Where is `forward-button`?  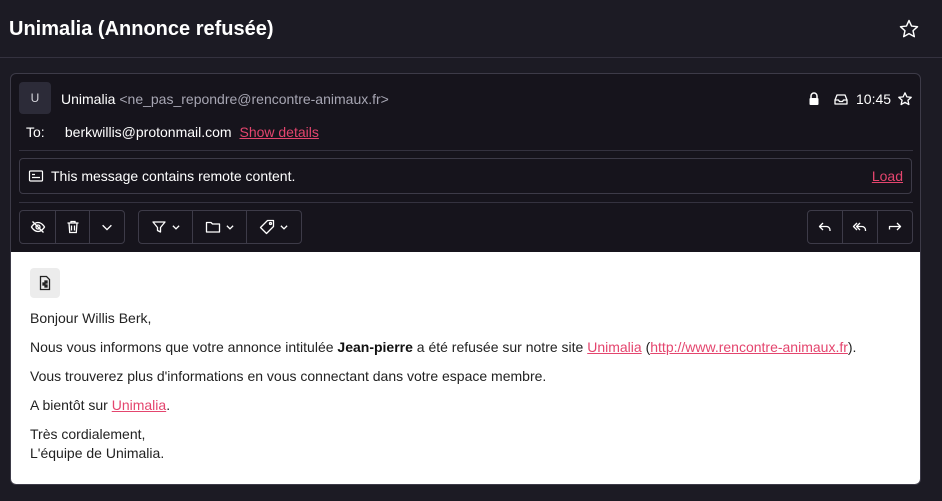
forward-button is located at coordinates (895, 227).